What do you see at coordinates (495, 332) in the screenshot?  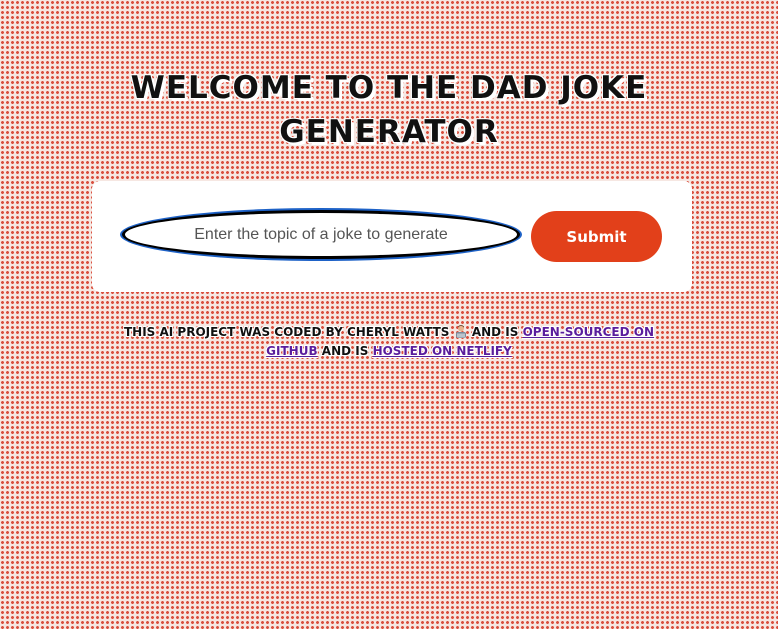 I see `credits-and-is-1: and is` at bounding box center [495, 332].